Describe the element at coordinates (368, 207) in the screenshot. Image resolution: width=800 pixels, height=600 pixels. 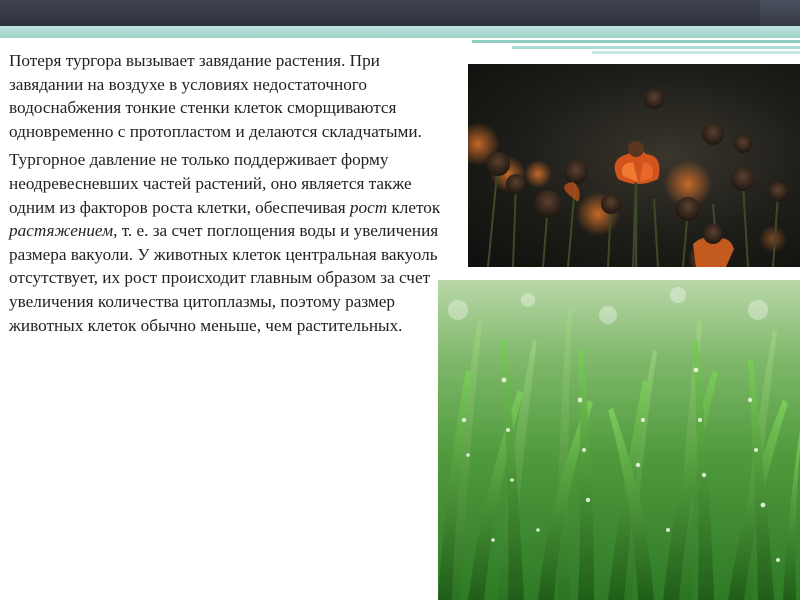
I see `emphasis-growth: рост` at that location.